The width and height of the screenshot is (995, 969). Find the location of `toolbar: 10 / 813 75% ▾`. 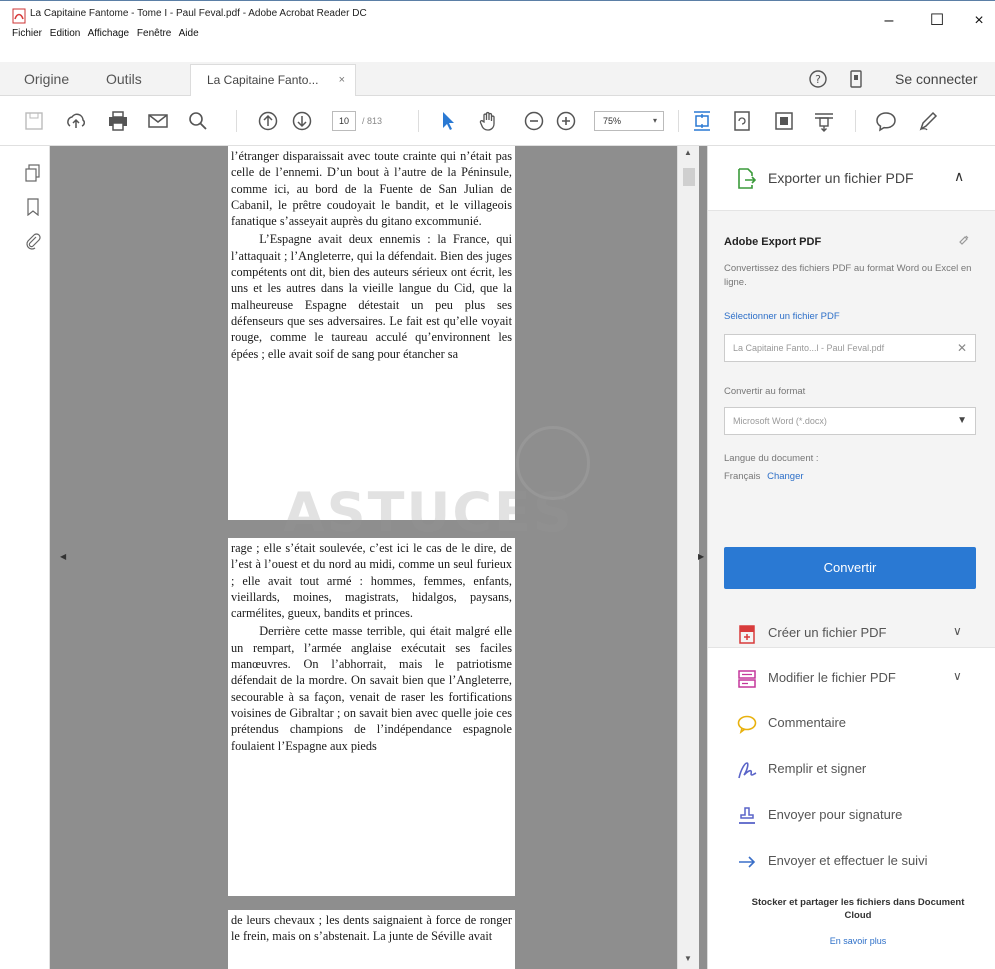

toolbar: 10 / 813 75% ▾ is located at coordinates (497, 121).